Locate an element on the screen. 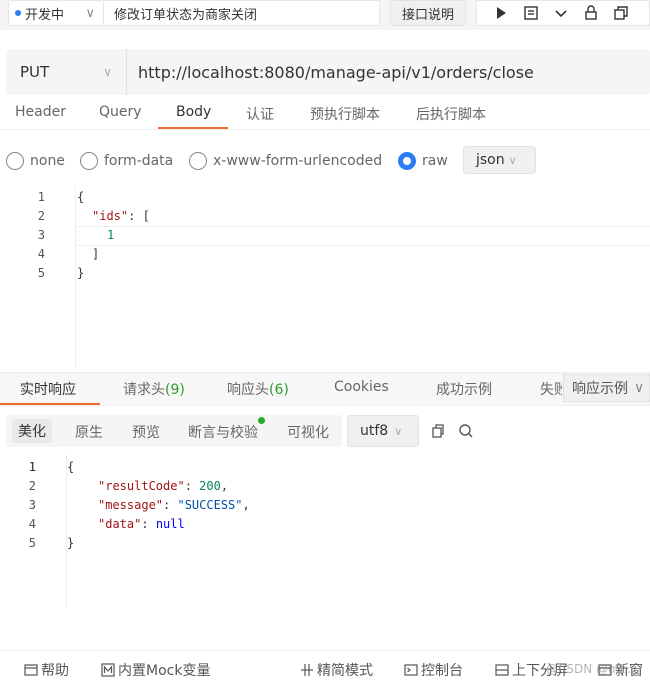  json-punct: : [ is located at coordinates (139, 216).